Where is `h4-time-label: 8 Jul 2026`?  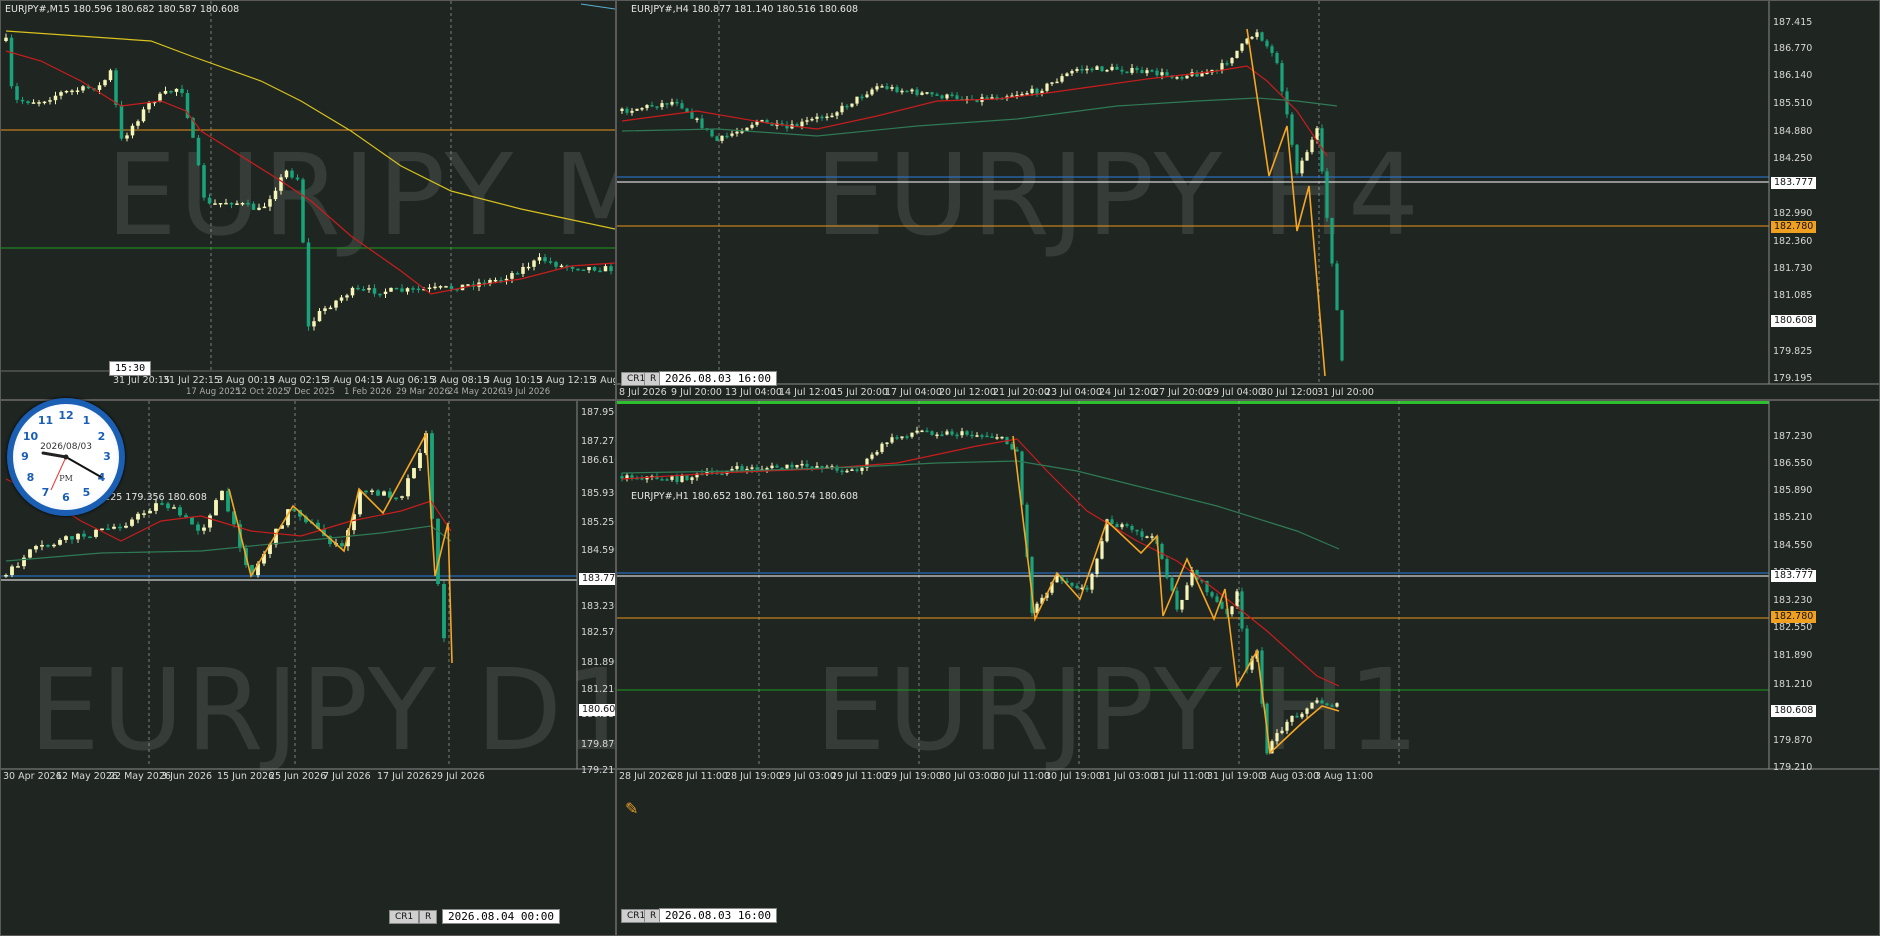 h4-time-label: 8 Jul 2026 is located at coordinates (643, 392).